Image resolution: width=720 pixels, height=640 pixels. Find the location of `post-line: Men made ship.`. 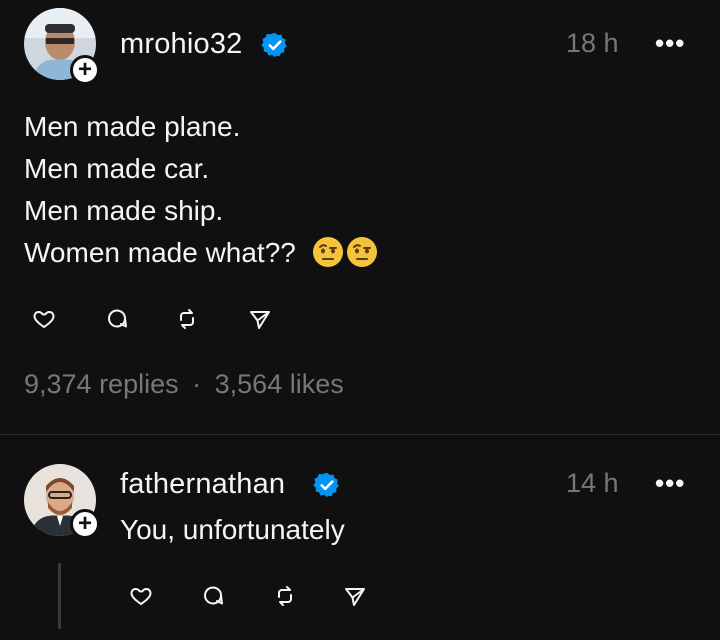

post-line: Men made ship. is located at coordinates (124, 210).